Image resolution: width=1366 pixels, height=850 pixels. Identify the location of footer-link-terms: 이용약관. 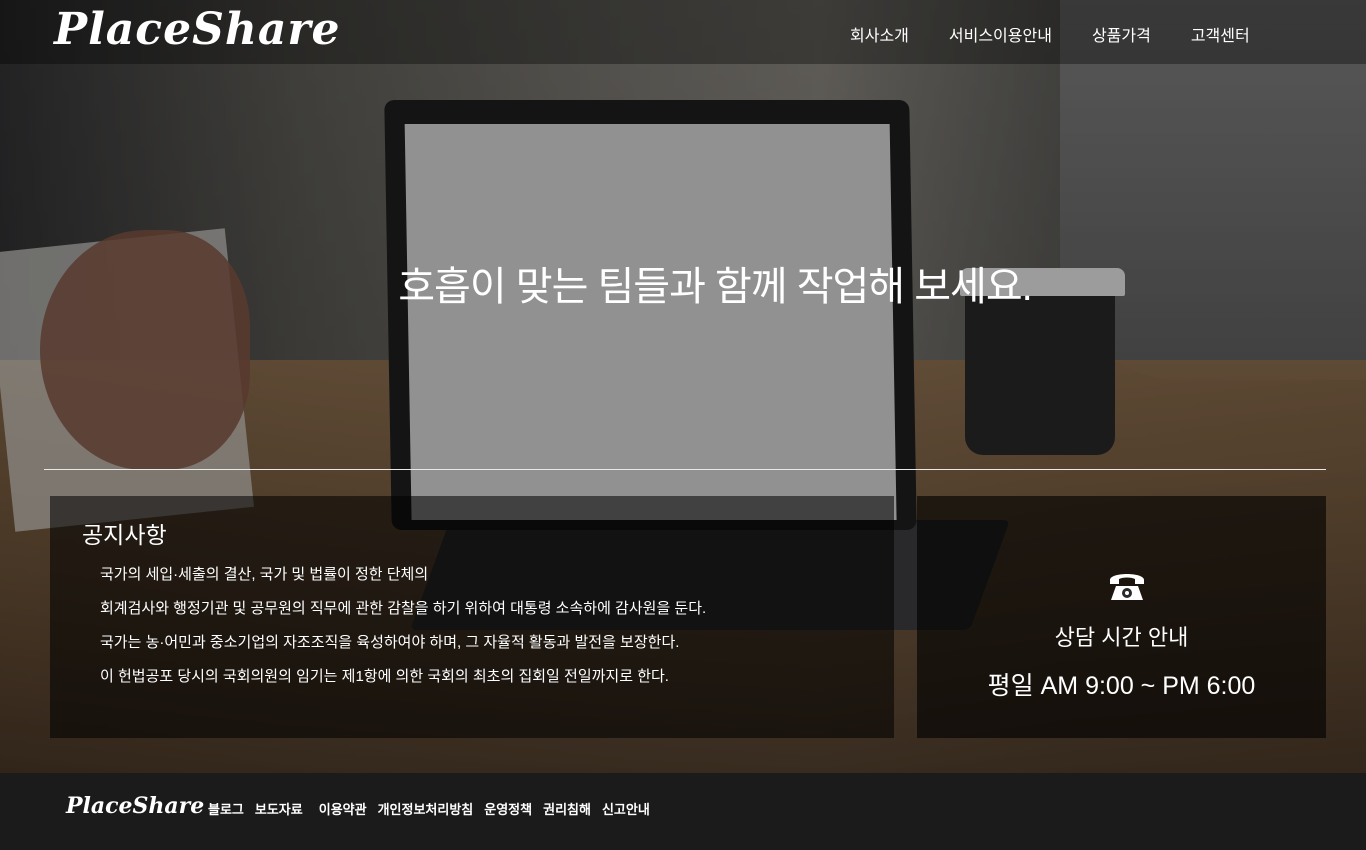
(343, 808).